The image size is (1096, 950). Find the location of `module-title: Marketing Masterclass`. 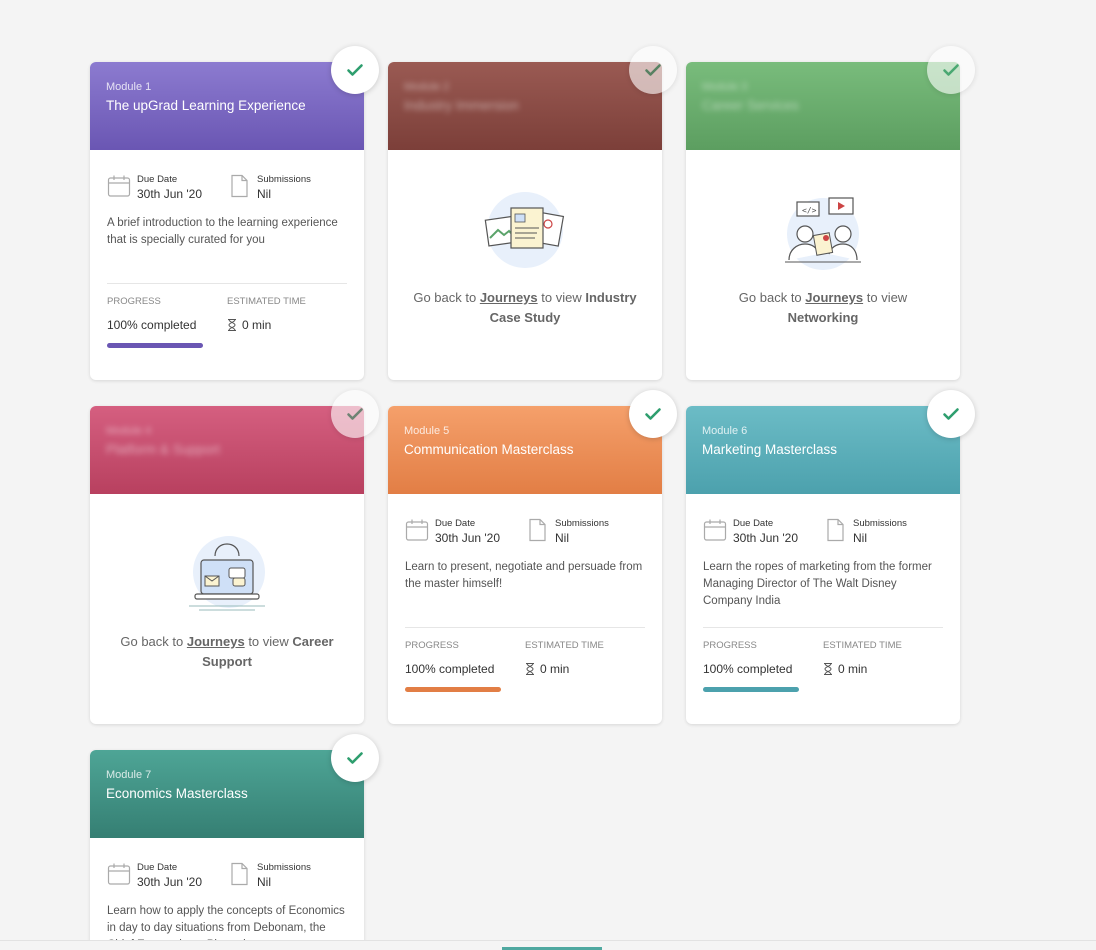

module-title: Marketing Masterclass is located at coordinates (770, 449).